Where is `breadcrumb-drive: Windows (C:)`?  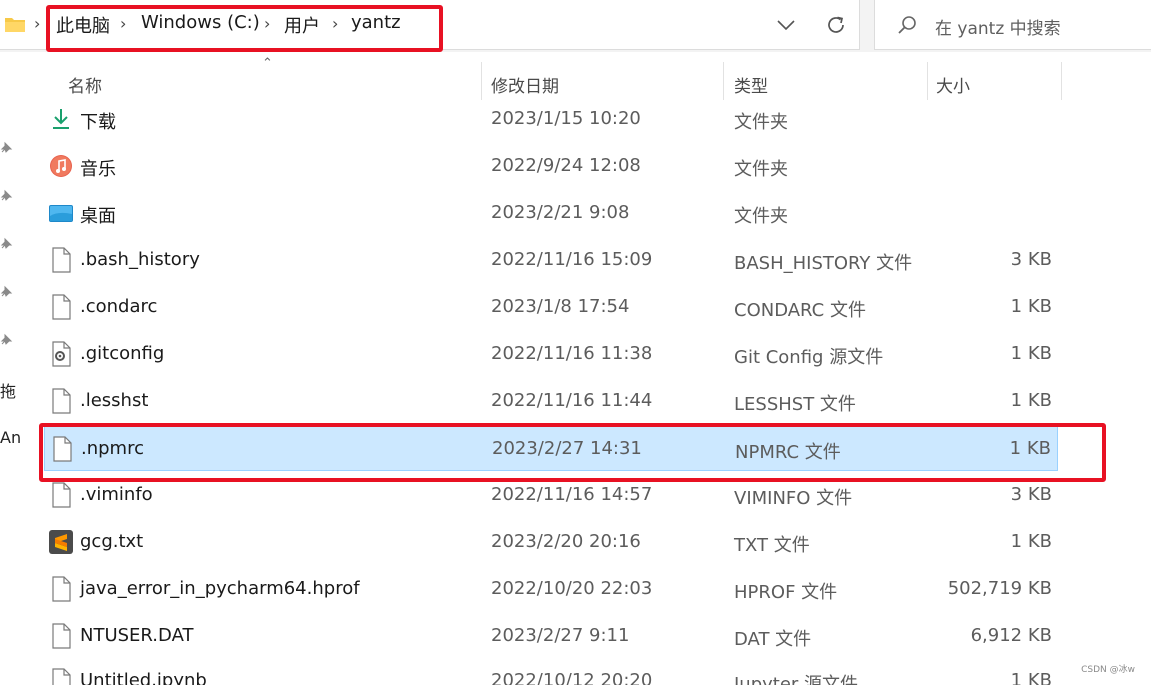
breadcrumb-drive: Windows (C:) is located at coordinates (200, 22).